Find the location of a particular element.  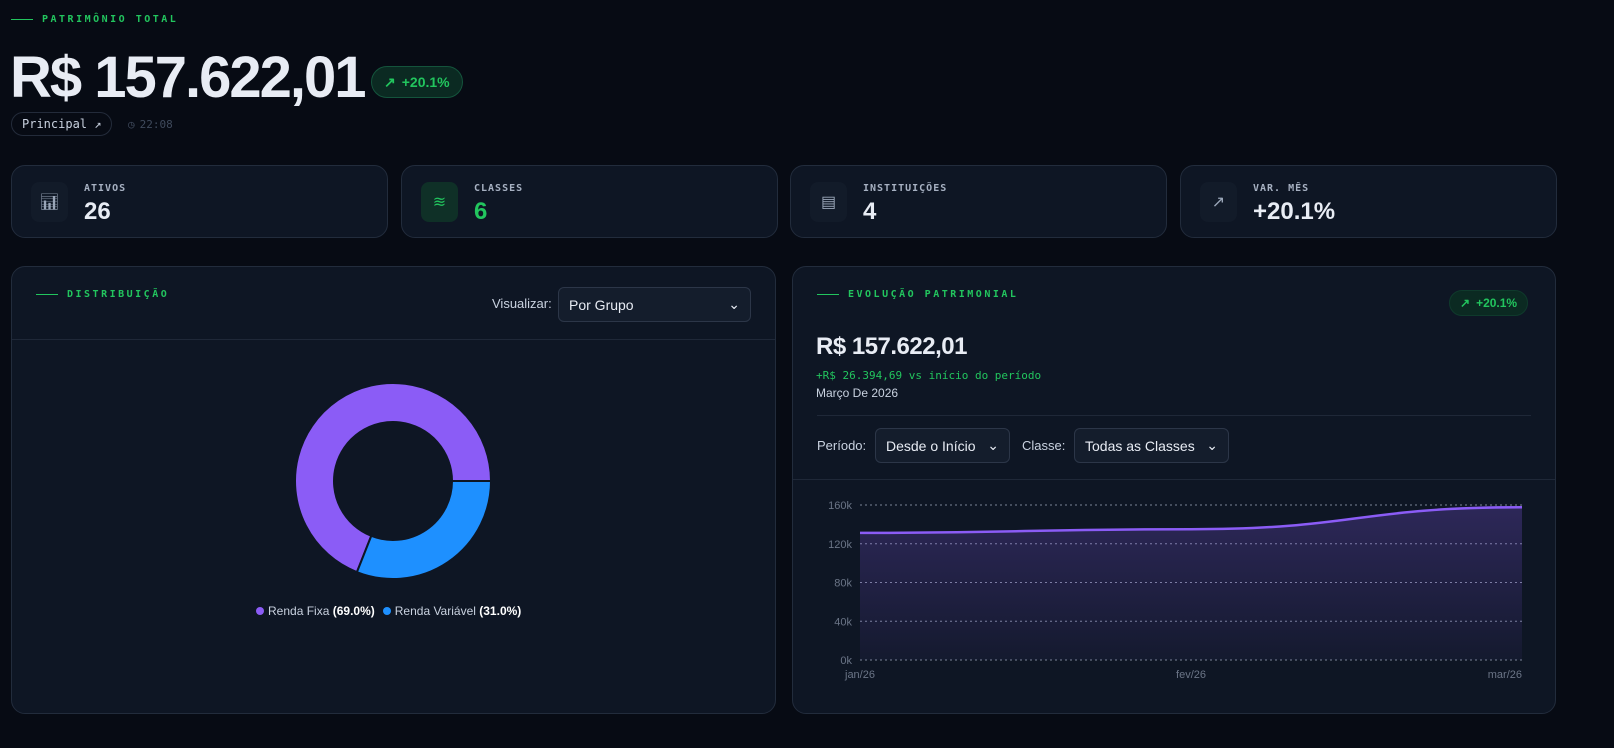

class-value: Todas as Classes is located at coordinates (1140, 445).